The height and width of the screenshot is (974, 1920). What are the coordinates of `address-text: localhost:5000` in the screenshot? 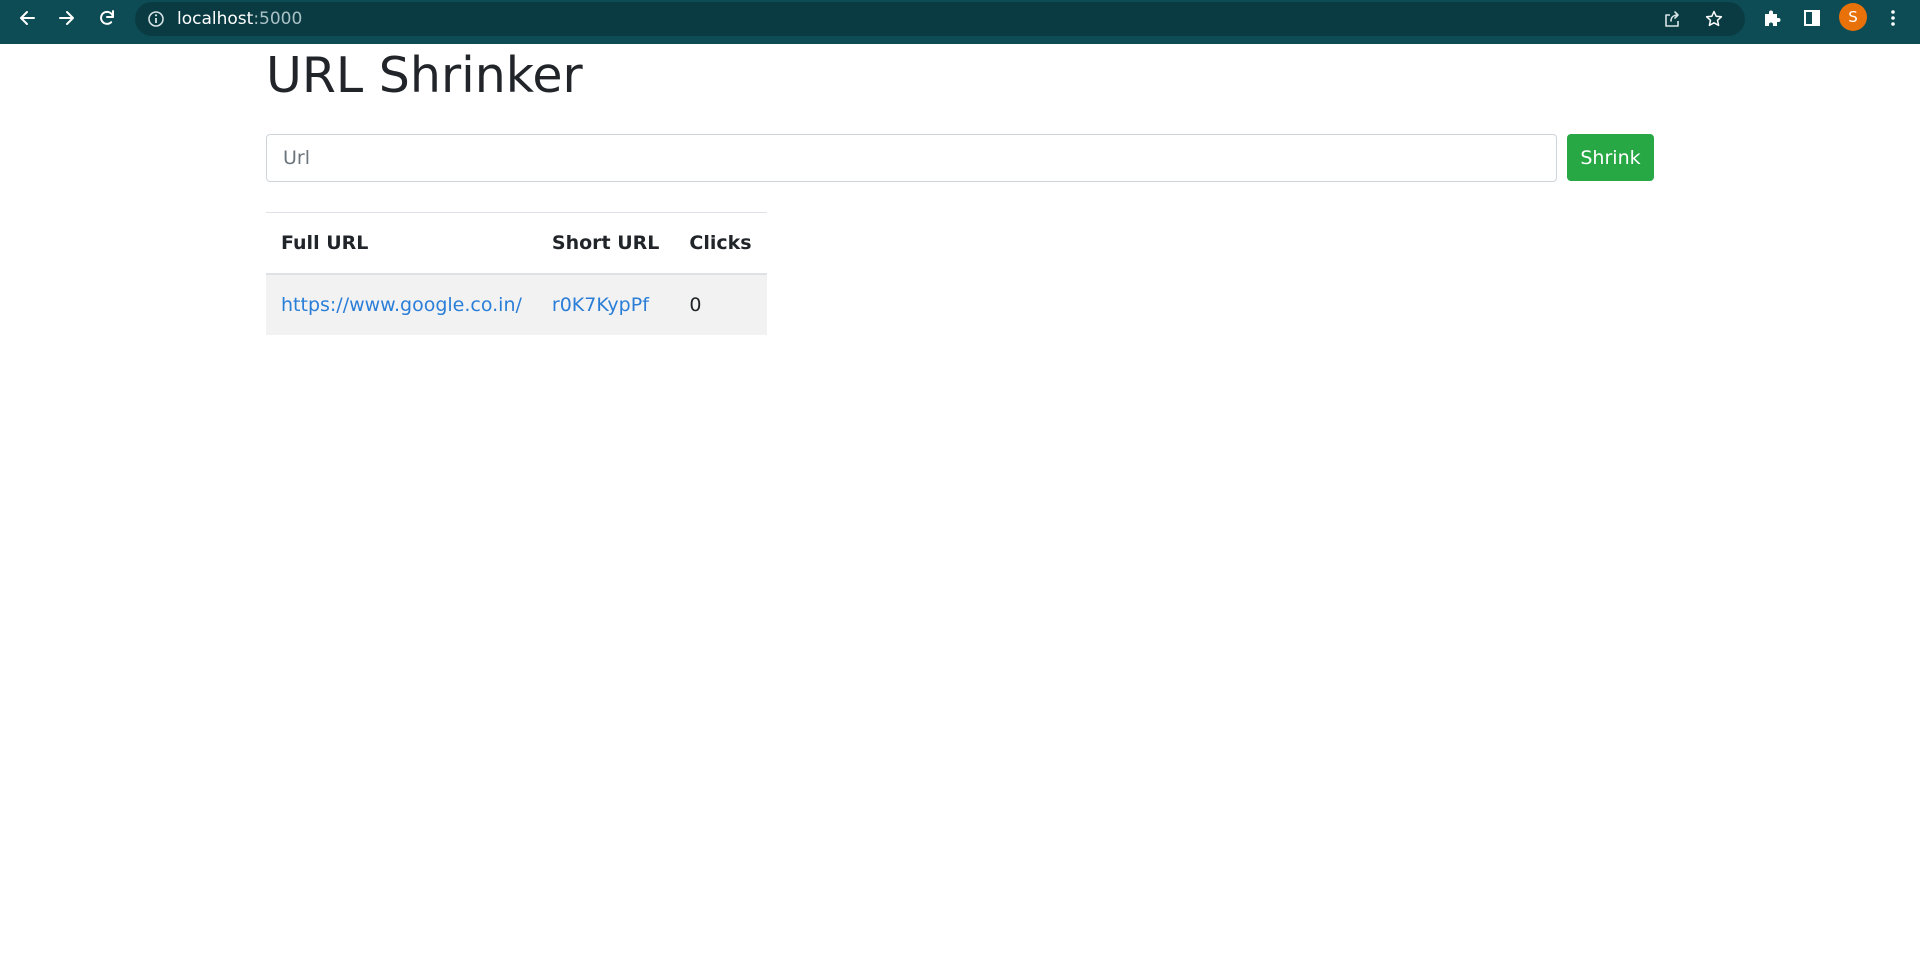 It's located at (239, 19).